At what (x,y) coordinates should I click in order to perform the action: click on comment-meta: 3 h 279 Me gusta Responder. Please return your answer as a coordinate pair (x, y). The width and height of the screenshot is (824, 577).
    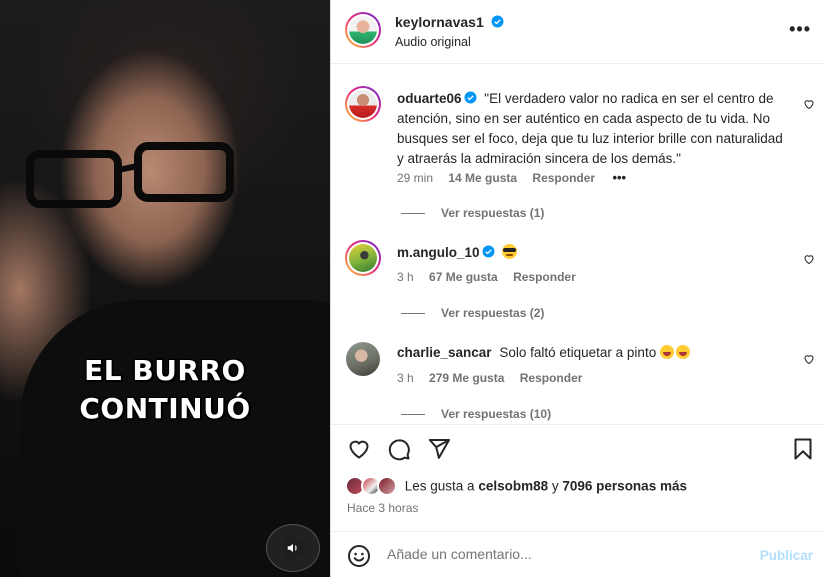
    Looking at the image, I should click on (495, 378).